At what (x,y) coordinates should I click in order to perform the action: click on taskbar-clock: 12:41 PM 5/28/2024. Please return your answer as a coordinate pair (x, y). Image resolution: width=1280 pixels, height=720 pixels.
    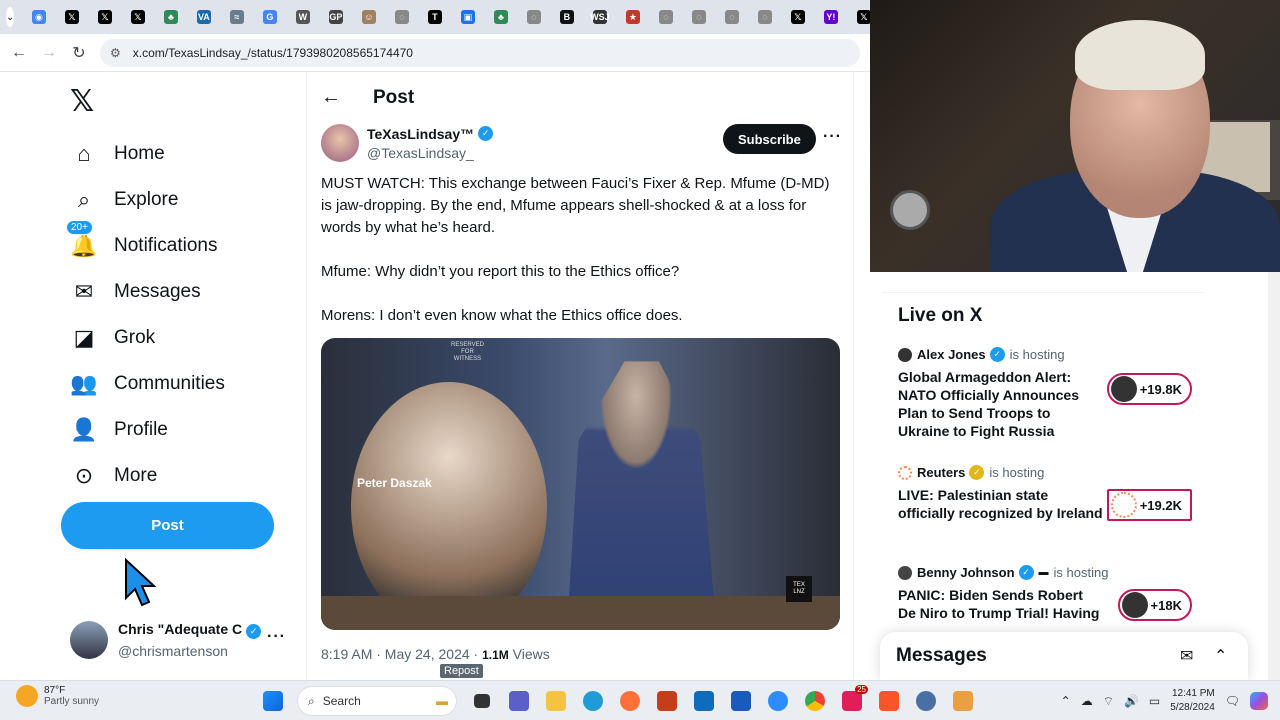
    Looking at the image, I should click on (1192, 701).